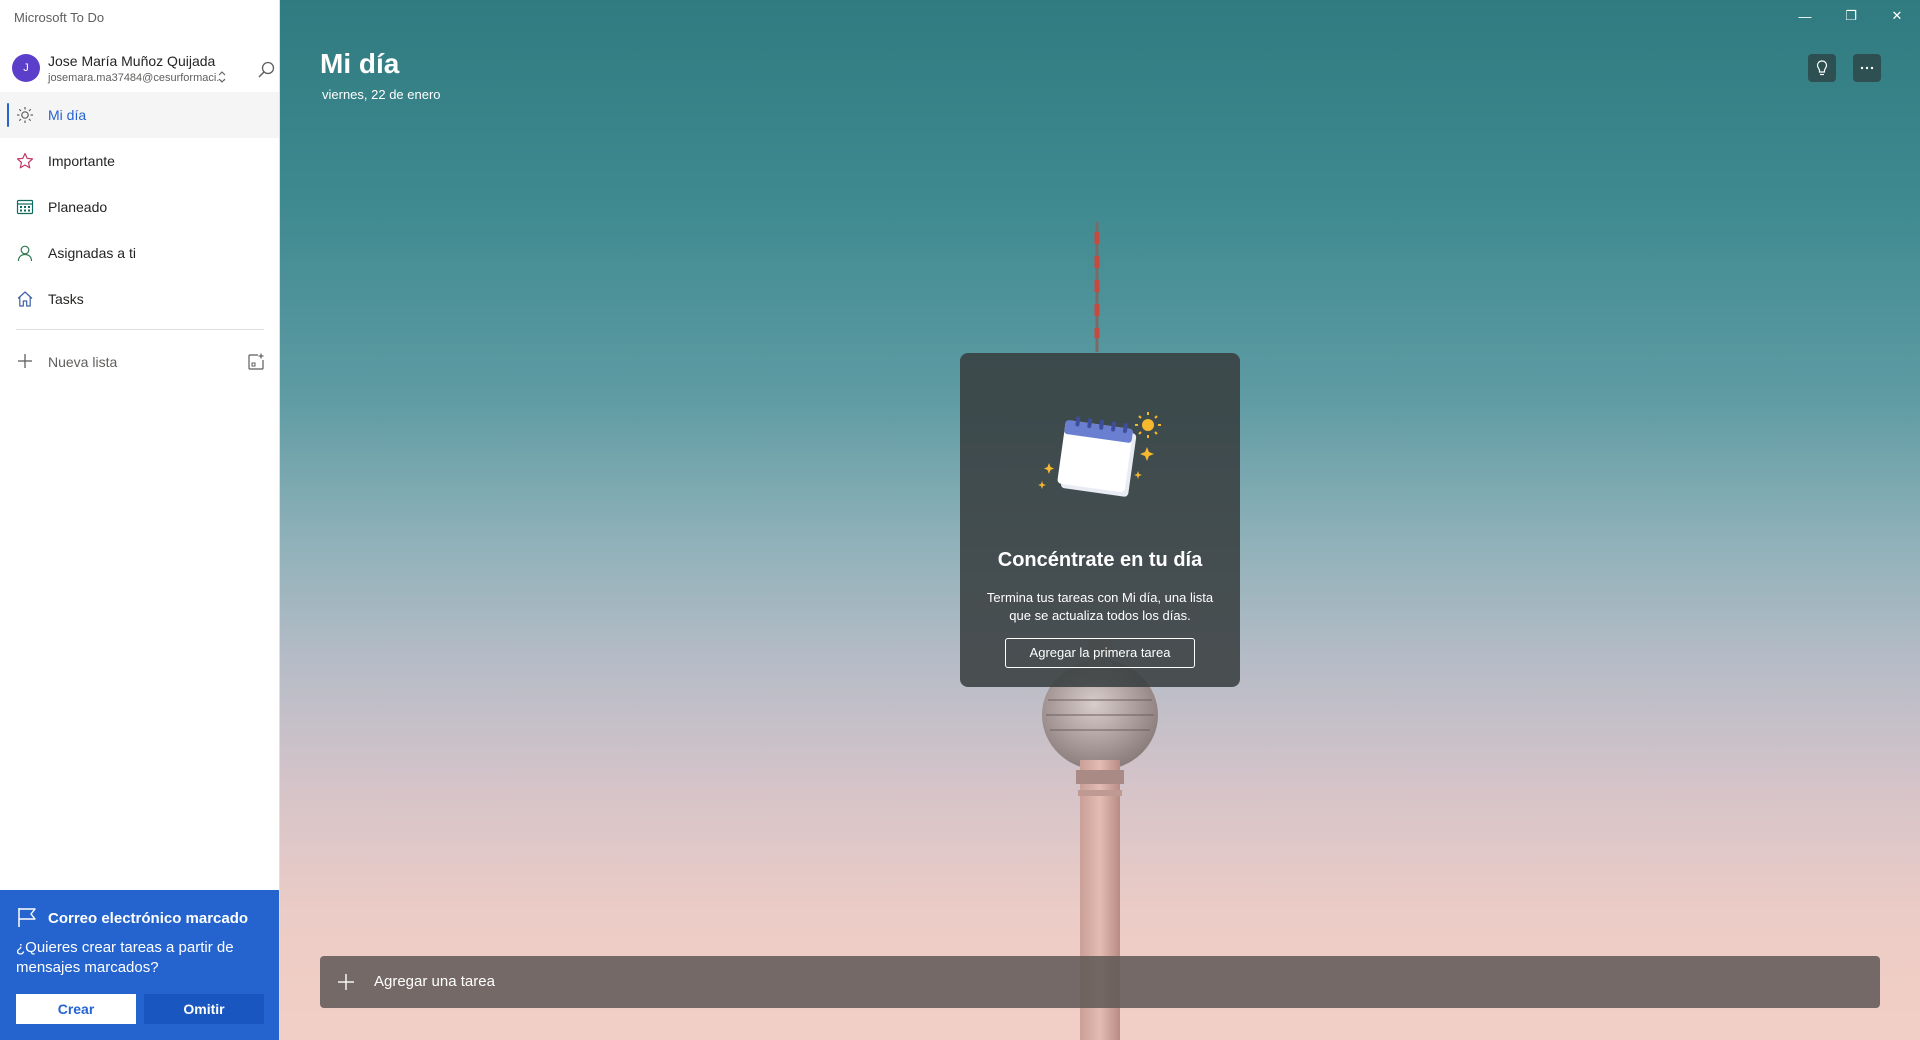 This screenshot has width=1920, height=1040. I want to click on sidebar-item-label: Asignadas a ti, so click(92, 253).